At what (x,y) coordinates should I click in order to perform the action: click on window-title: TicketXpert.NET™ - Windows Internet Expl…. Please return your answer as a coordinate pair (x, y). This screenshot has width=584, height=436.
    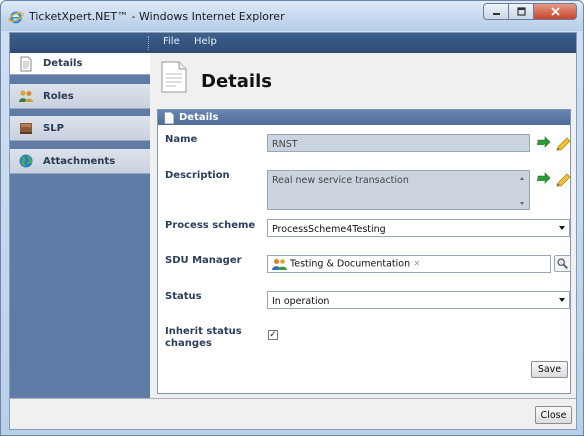
    Looking at the image, I should click on (157, 16).